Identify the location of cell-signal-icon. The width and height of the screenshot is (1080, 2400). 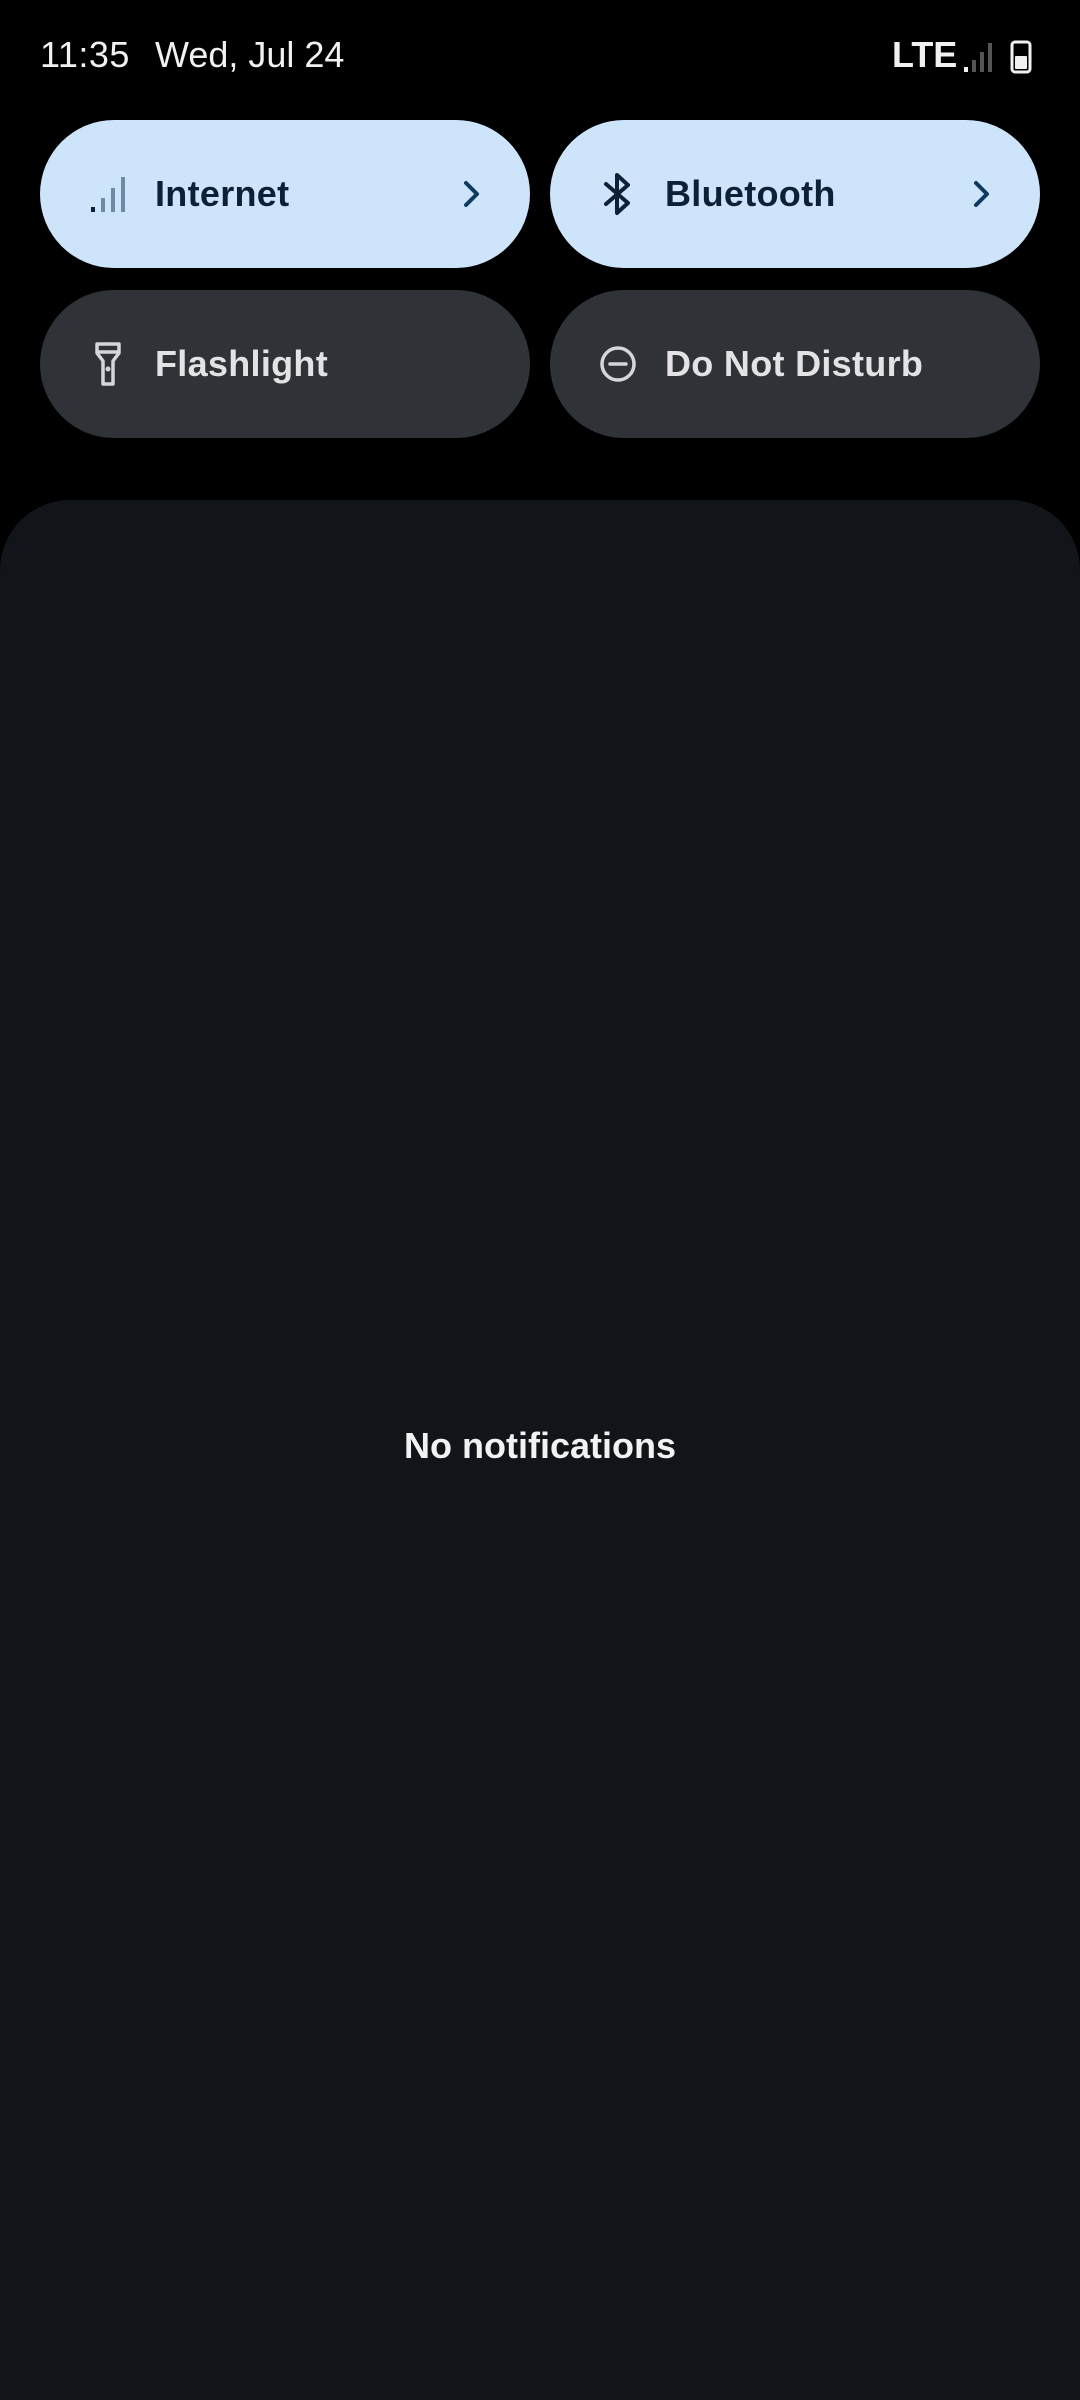
(108, 194).